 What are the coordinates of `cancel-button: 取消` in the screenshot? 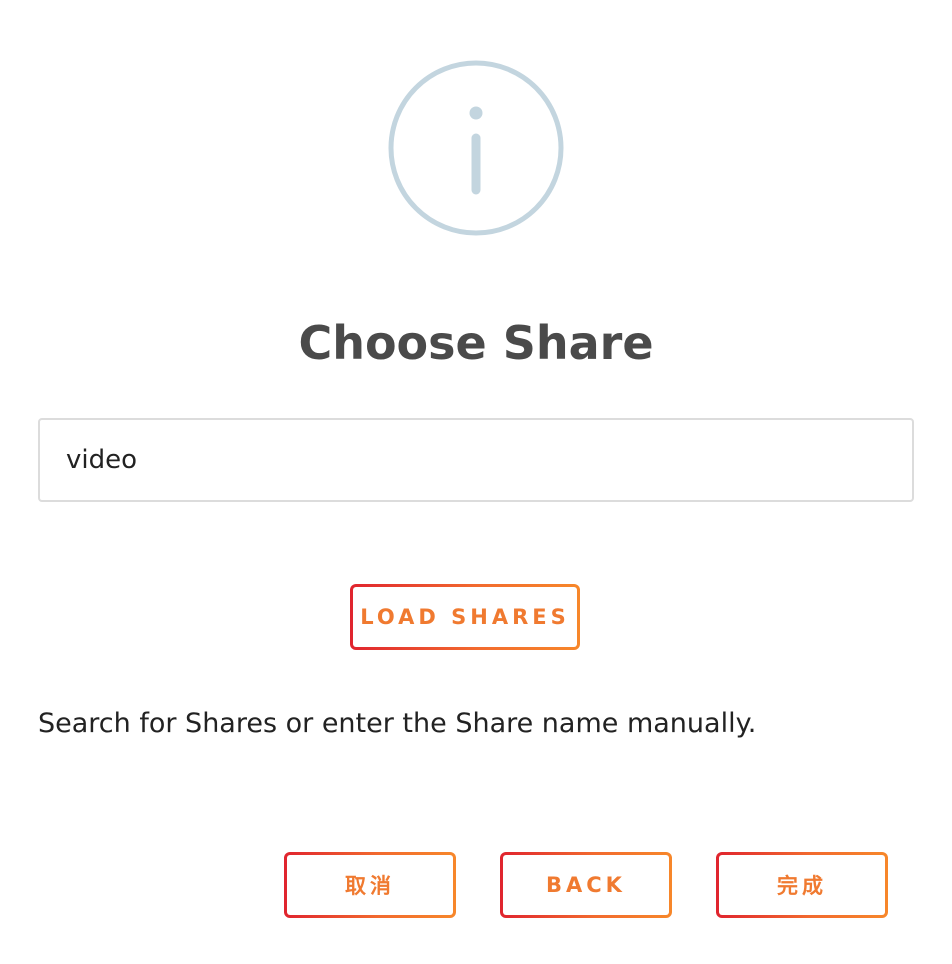 It's located at (370, 885).